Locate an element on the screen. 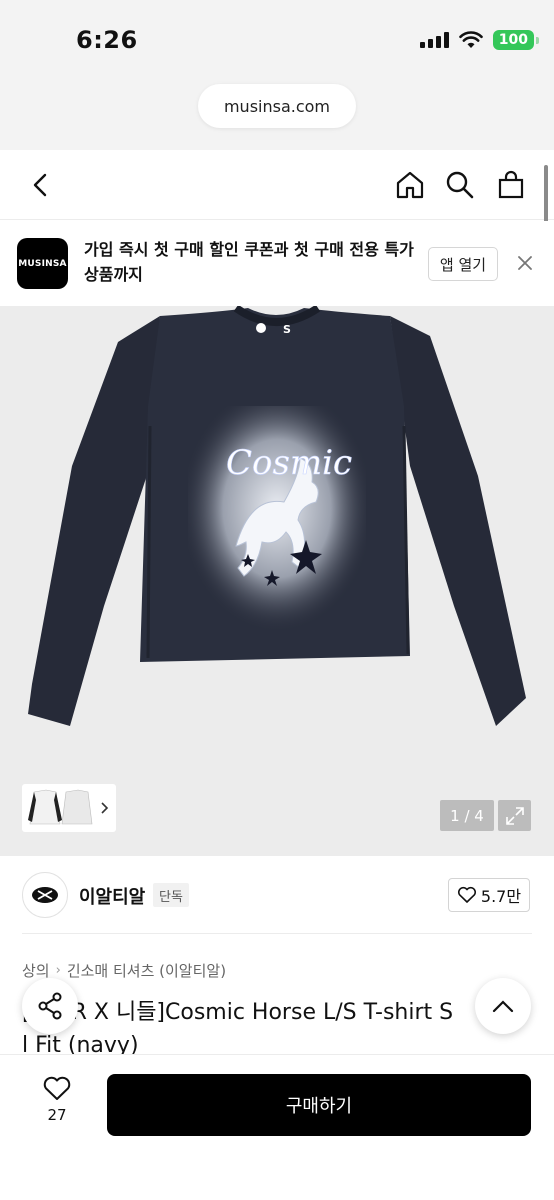 This screenshot has width=554, height=1200. fullscreen-button is located at coordinates (514, 815).